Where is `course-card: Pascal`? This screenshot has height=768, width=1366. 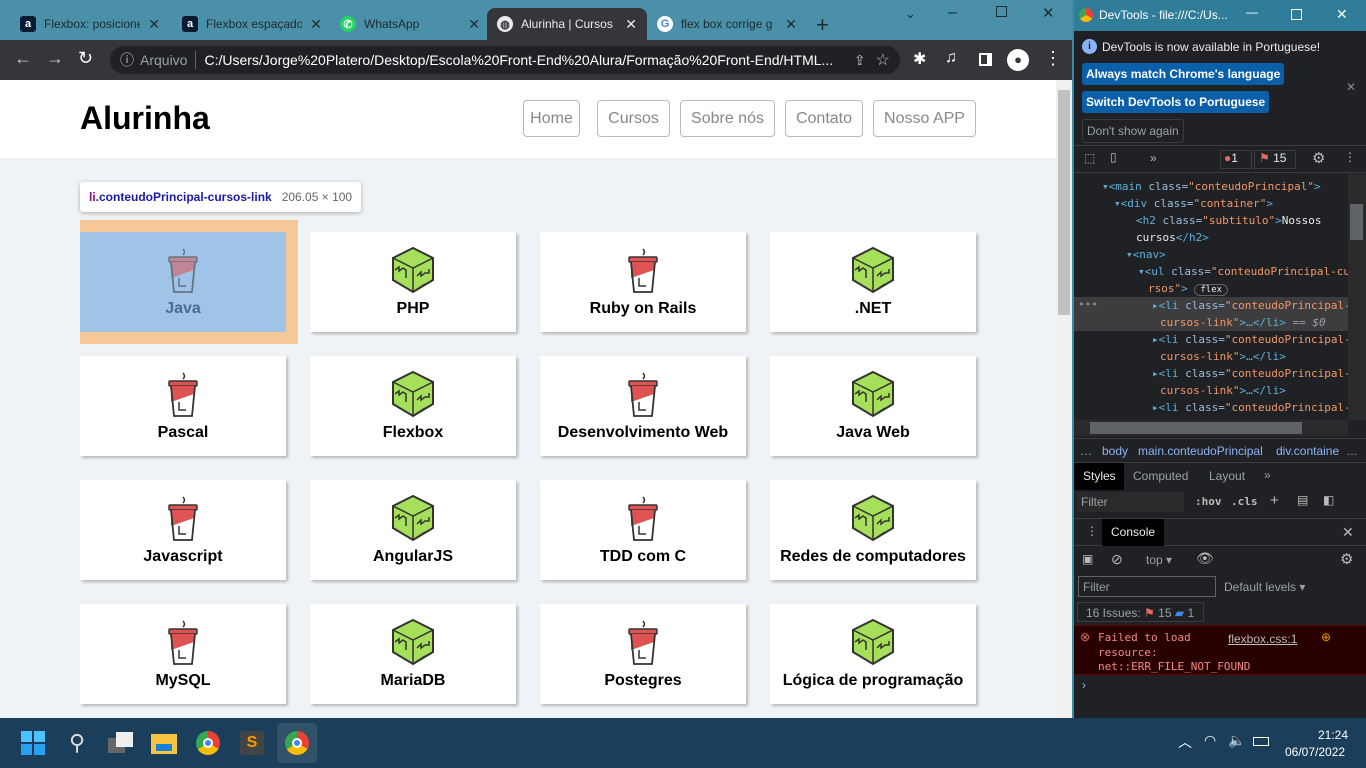 course-card: Pascal is located at coordinates (183, 406).